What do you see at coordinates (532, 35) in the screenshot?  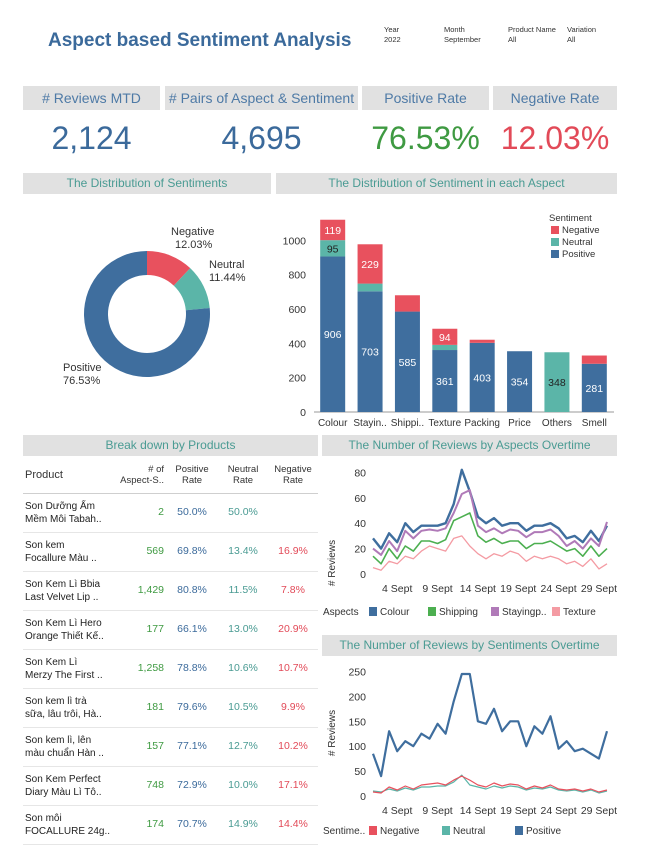 I see `filter-product-name: Product Name All` at bounding box center [532, 35].